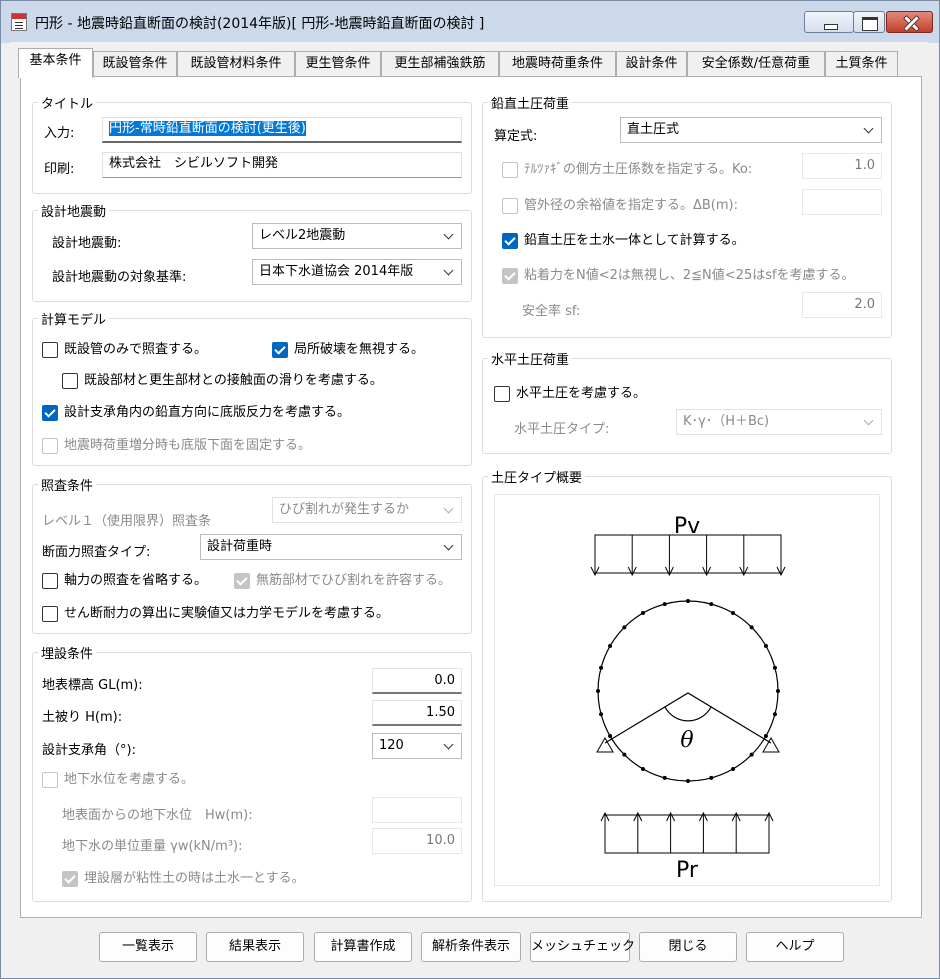 The image size is (940, 979). What do you see at coordinates (562, 429) in the screenshot?
I see `horizontal-type-label: 水平土圧タイプ:` at bounding box center [562, 429].